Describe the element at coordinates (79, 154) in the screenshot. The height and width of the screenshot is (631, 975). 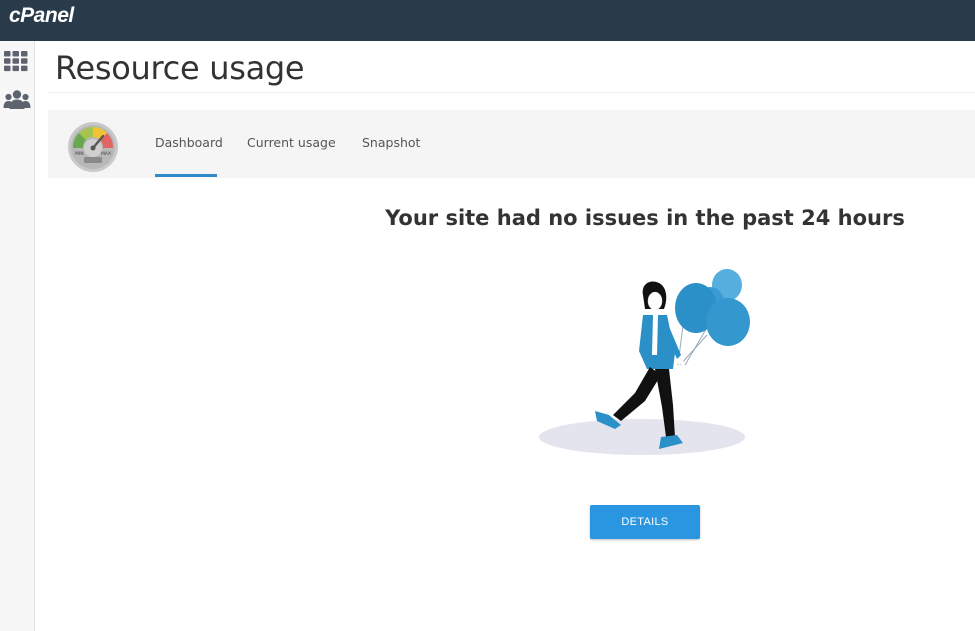
I see `gauge-min-label: MIN` at that location.